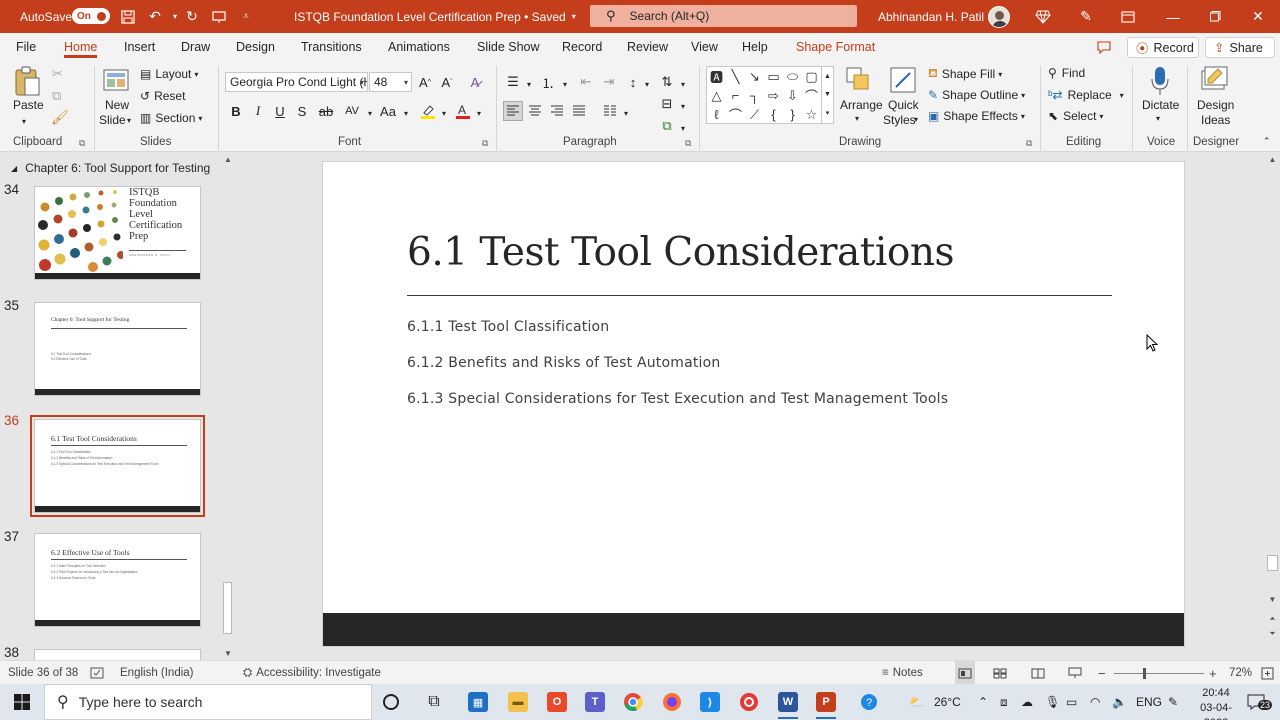 Image resolution: width=1280 pixels, height=720 pixels. I want to click on reading-view-icon, so click(1038, 673).